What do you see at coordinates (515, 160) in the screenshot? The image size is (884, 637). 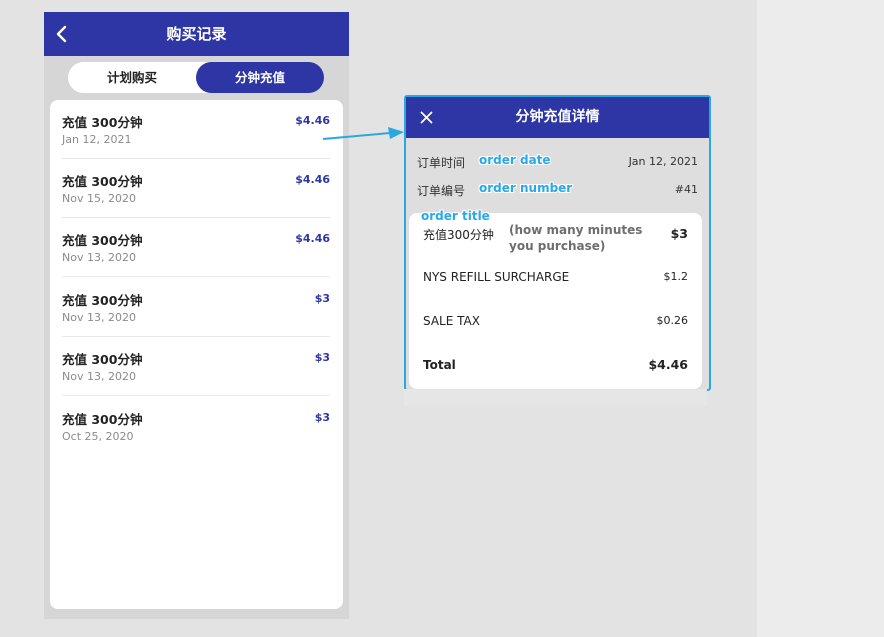 I see `order-date-annotation: order date` at bounding box center [515, 160].